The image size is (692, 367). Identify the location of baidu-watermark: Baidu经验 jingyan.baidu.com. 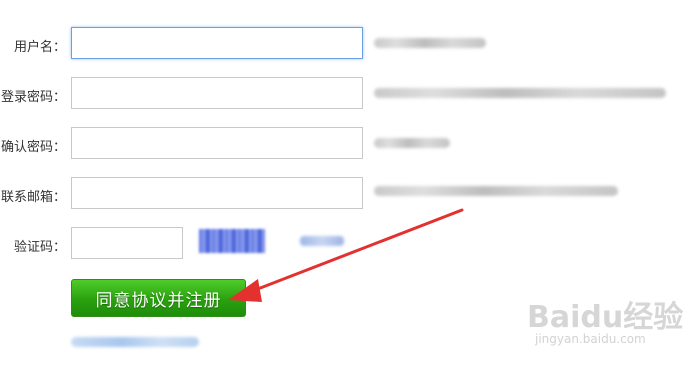
(607, 327).